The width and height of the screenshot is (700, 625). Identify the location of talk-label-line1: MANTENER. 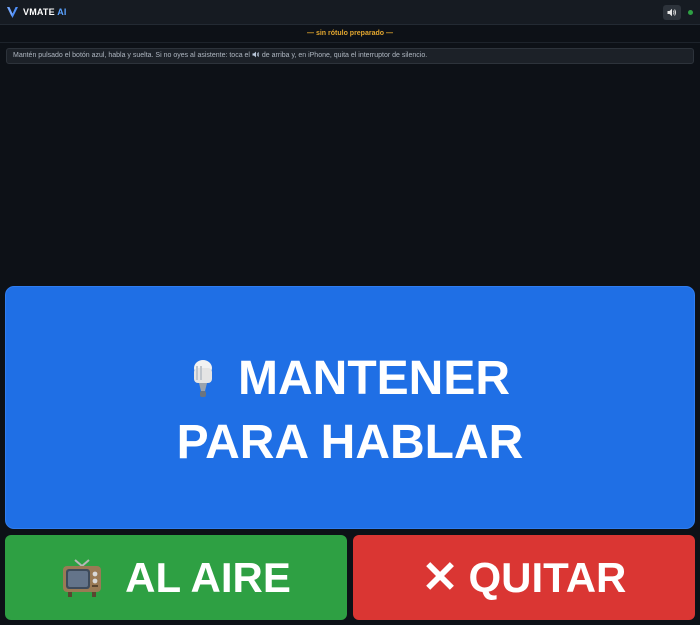
(374, 378).